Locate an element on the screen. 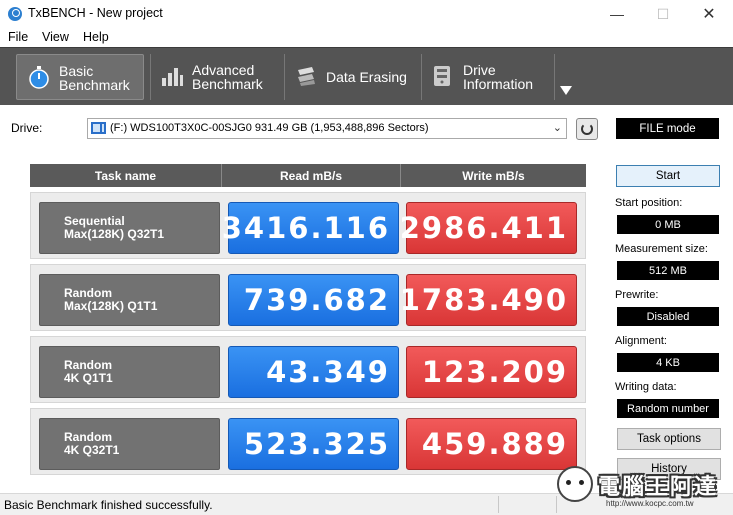 This screenshot has height=515, width=733. toolbar-data-erasing-label: Data Erasing is located at coordinates (366, 77).